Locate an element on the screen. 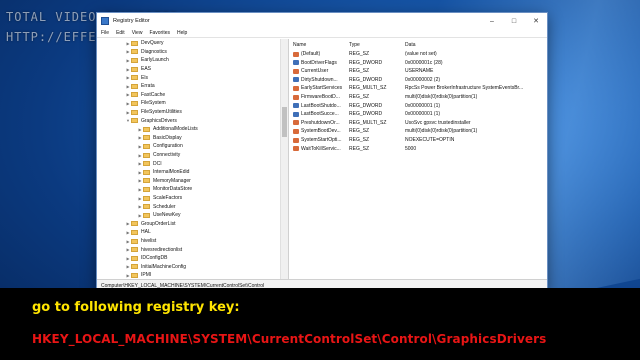 The width and height of the screenshot is (640, 360). tree-item-label: InitialMachineConfig is located at coordinates (164, 266).